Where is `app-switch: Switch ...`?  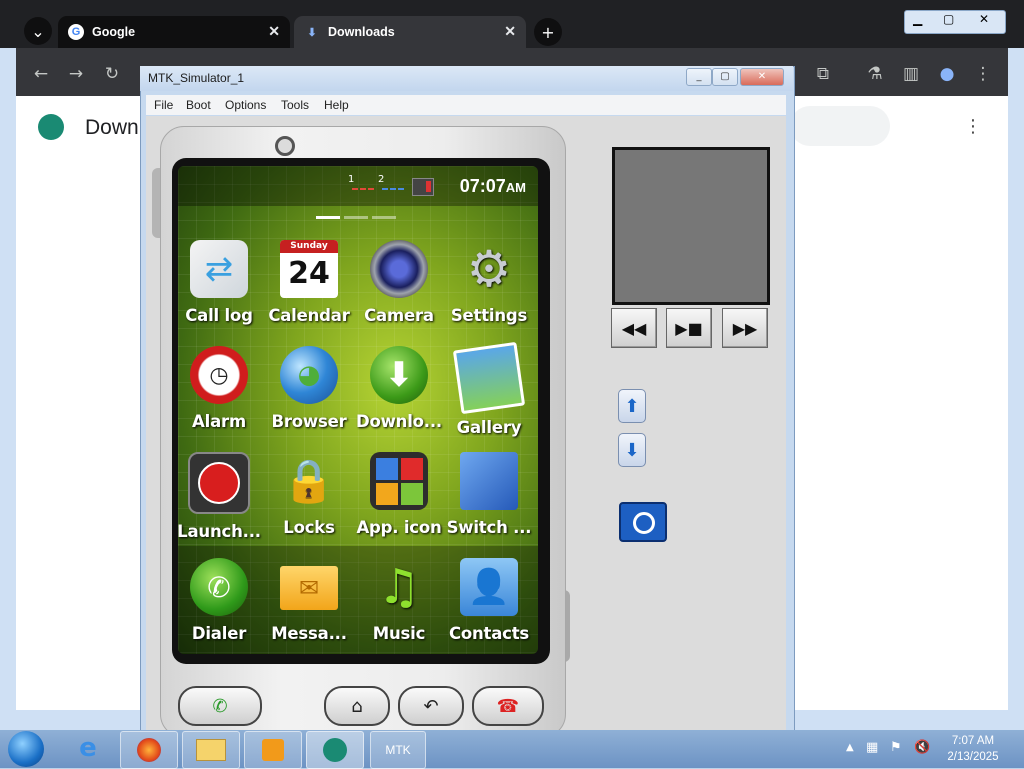 app-switch: Switch ... is located at coordinates (489, 494).